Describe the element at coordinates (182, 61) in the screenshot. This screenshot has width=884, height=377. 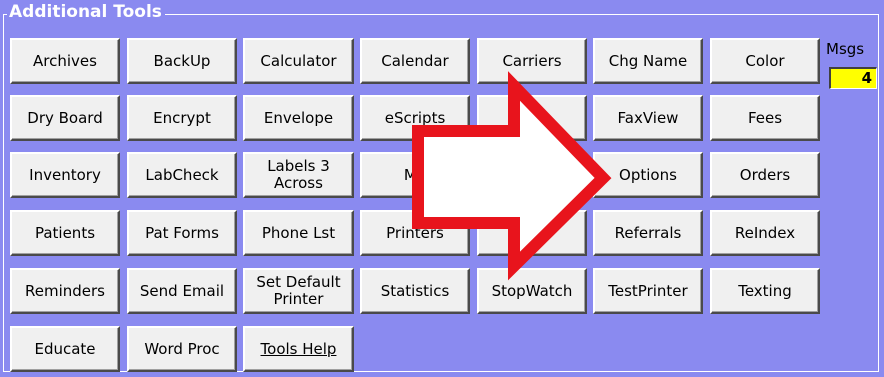
I see `backup-button: BackUp` at that location.